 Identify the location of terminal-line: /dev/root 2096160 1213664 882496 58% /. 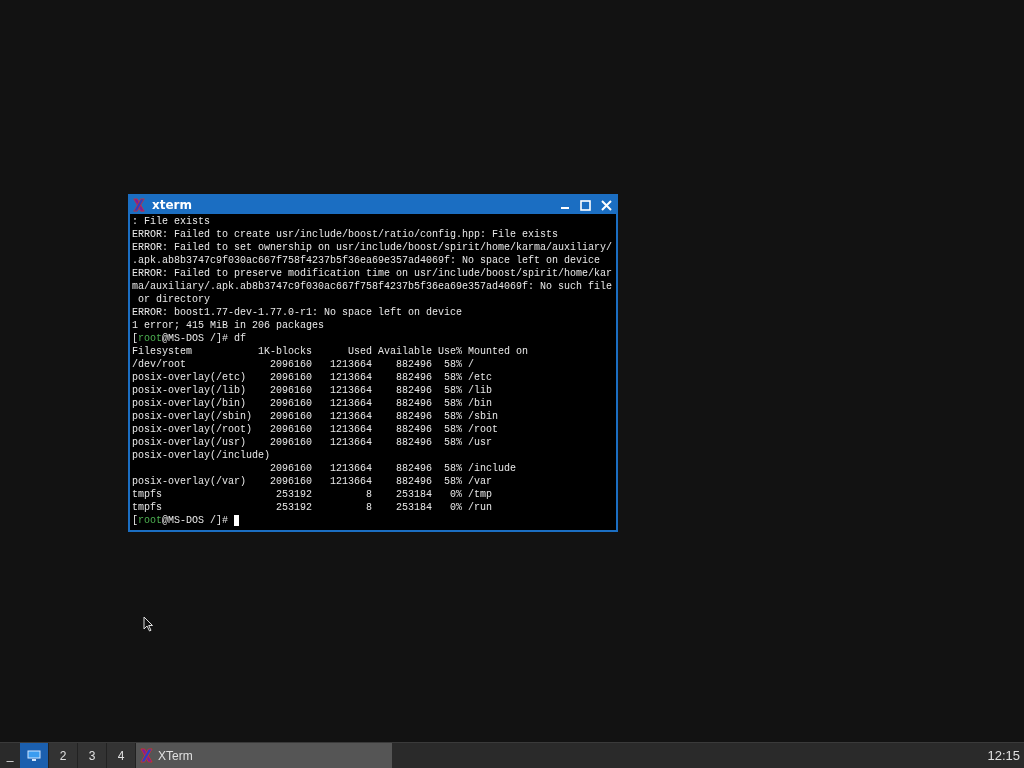
(303, 364).